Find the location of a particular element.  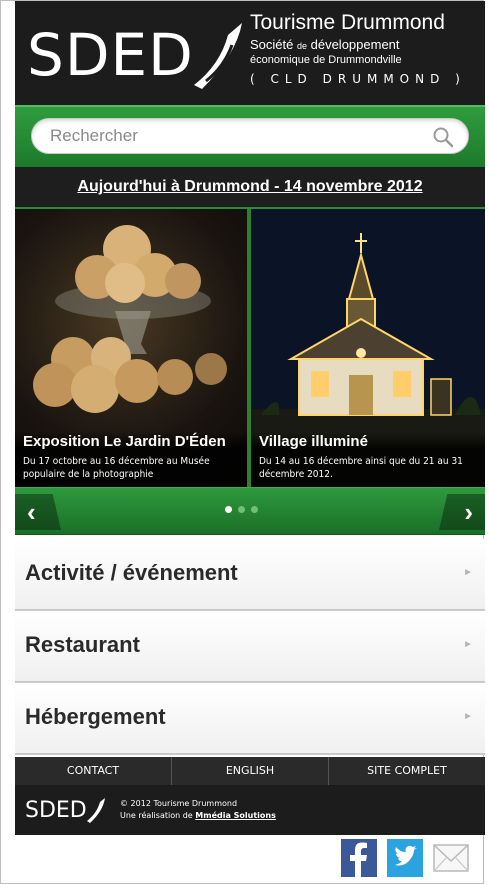

search-field is located at coordinates (250, 136).